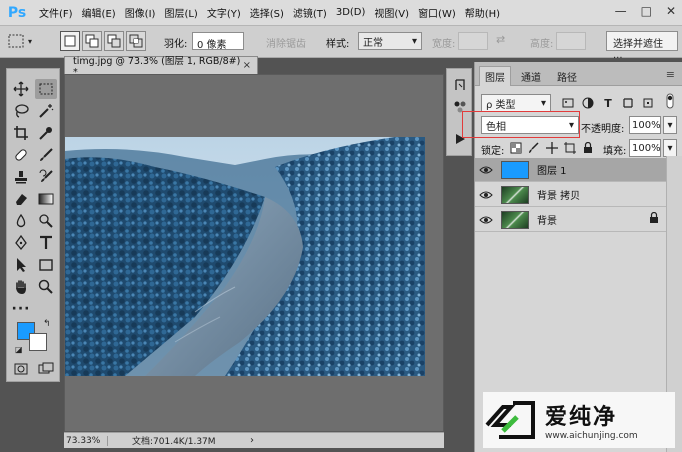 The image size is (682, 452). Describe the element at coordinates (542, 44) in the screenshot. I see `height-label: 高度:` at that location.